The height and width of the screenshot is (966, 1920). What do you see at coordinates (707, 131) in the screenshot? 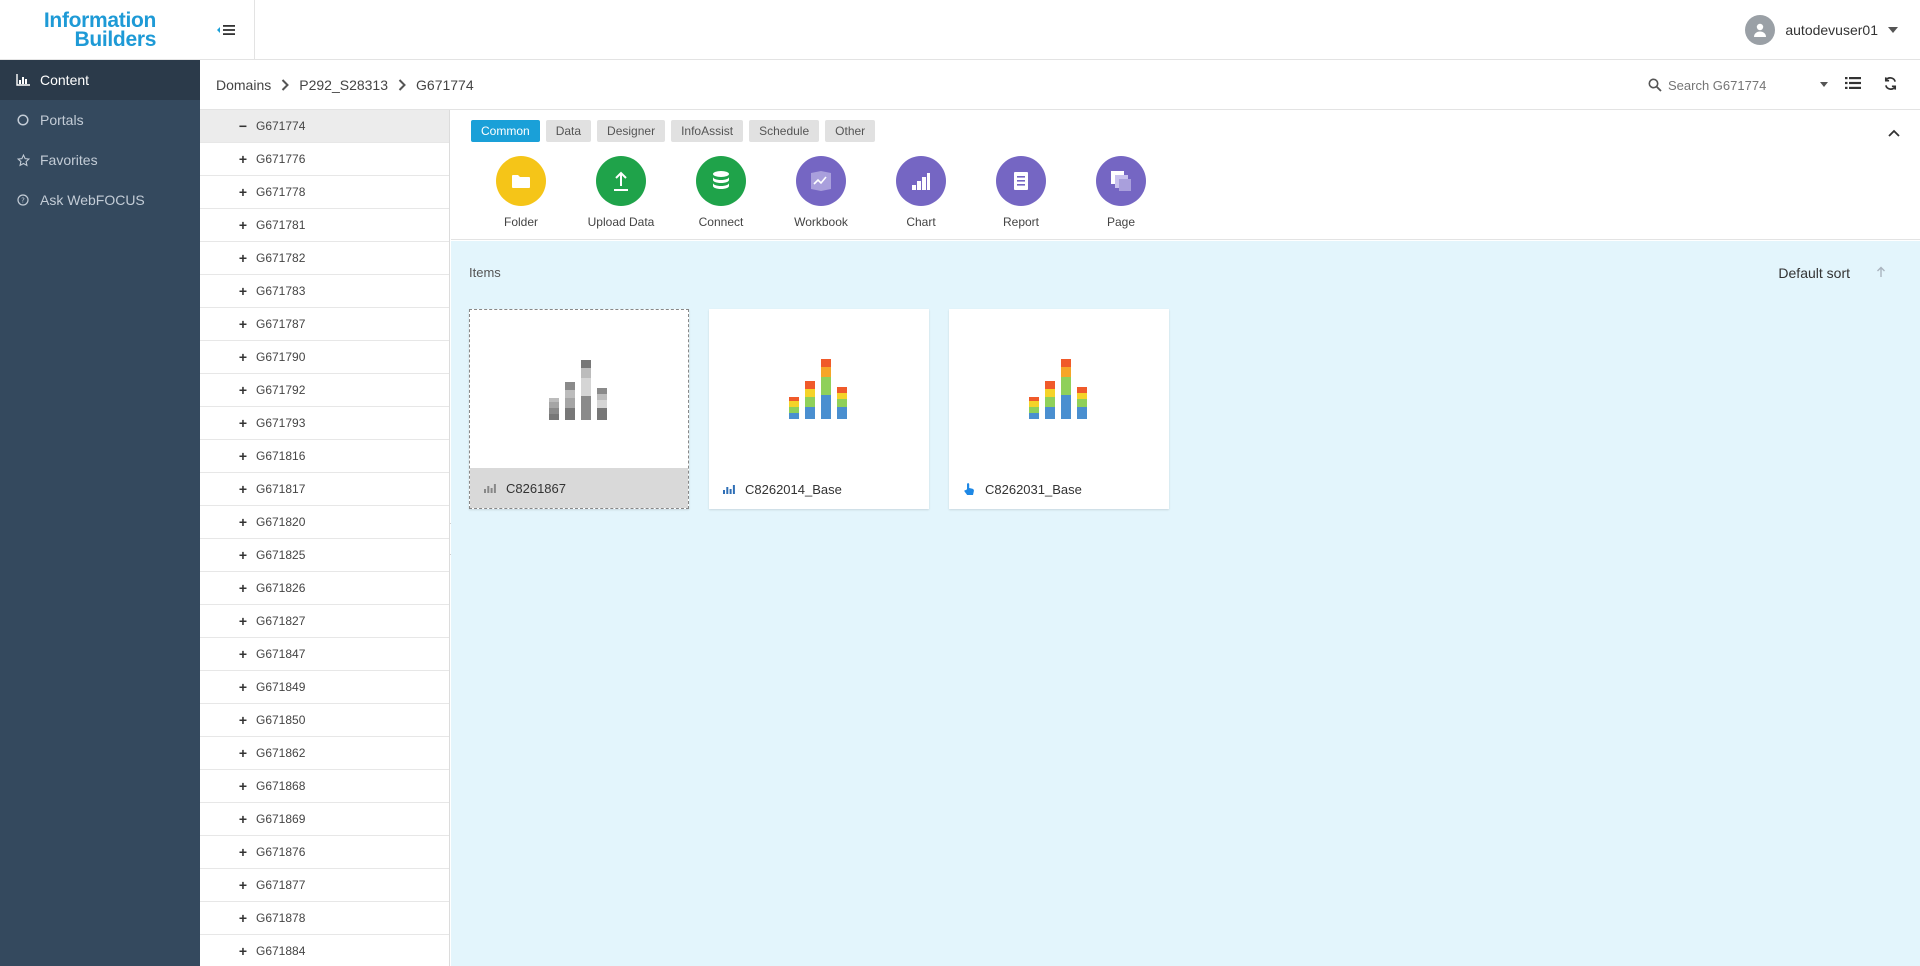
I see `tab-infoassist: InfoAssist` at bounding box center [707, 131].